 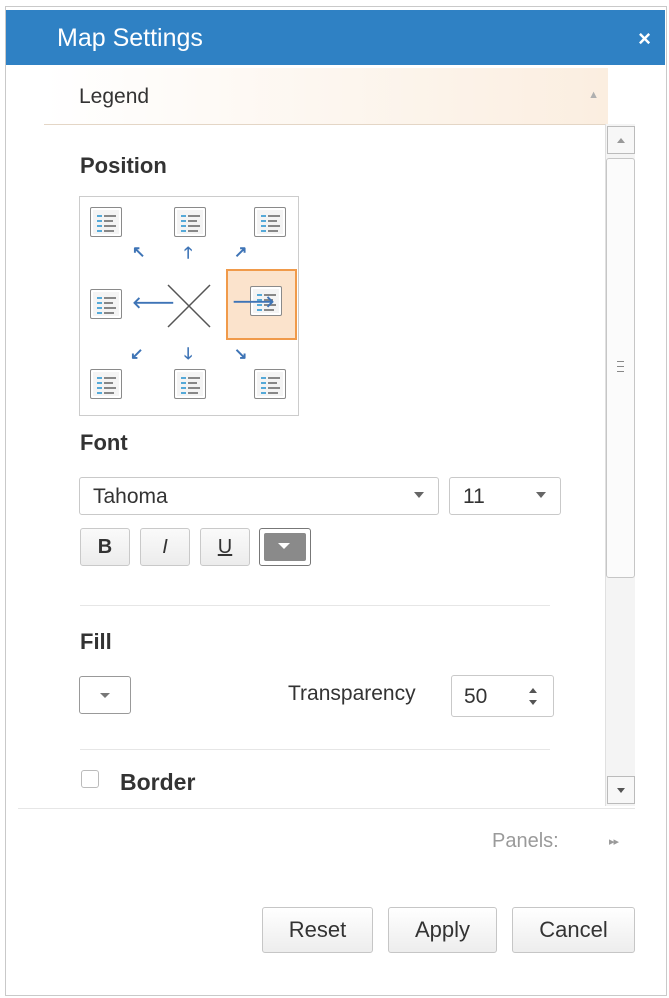 What do you see at coordinates (114, 96) in the screenshot?
I see `legend-panel-label: Legend` at bounding box center [114, 96].